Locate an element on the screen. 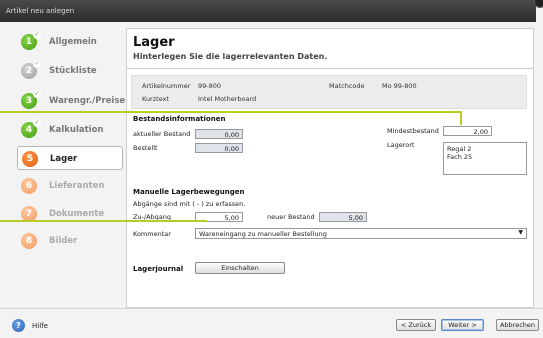 This screenshot has width=543, height=338. sidebar-item-label: Warengr./Preise is located at coordinates (87, 101).